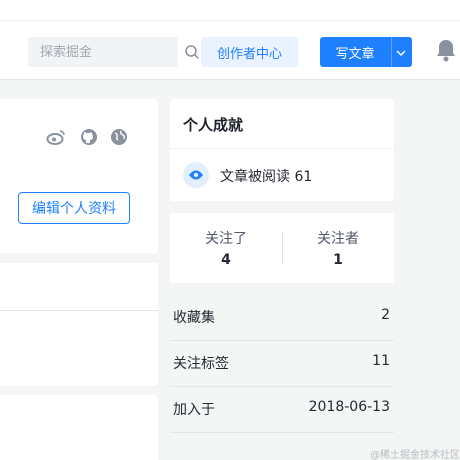 Image resolution: width=460 pixels, height=460 pixels. I want to click on website-globe-icon, so click(119, 139).